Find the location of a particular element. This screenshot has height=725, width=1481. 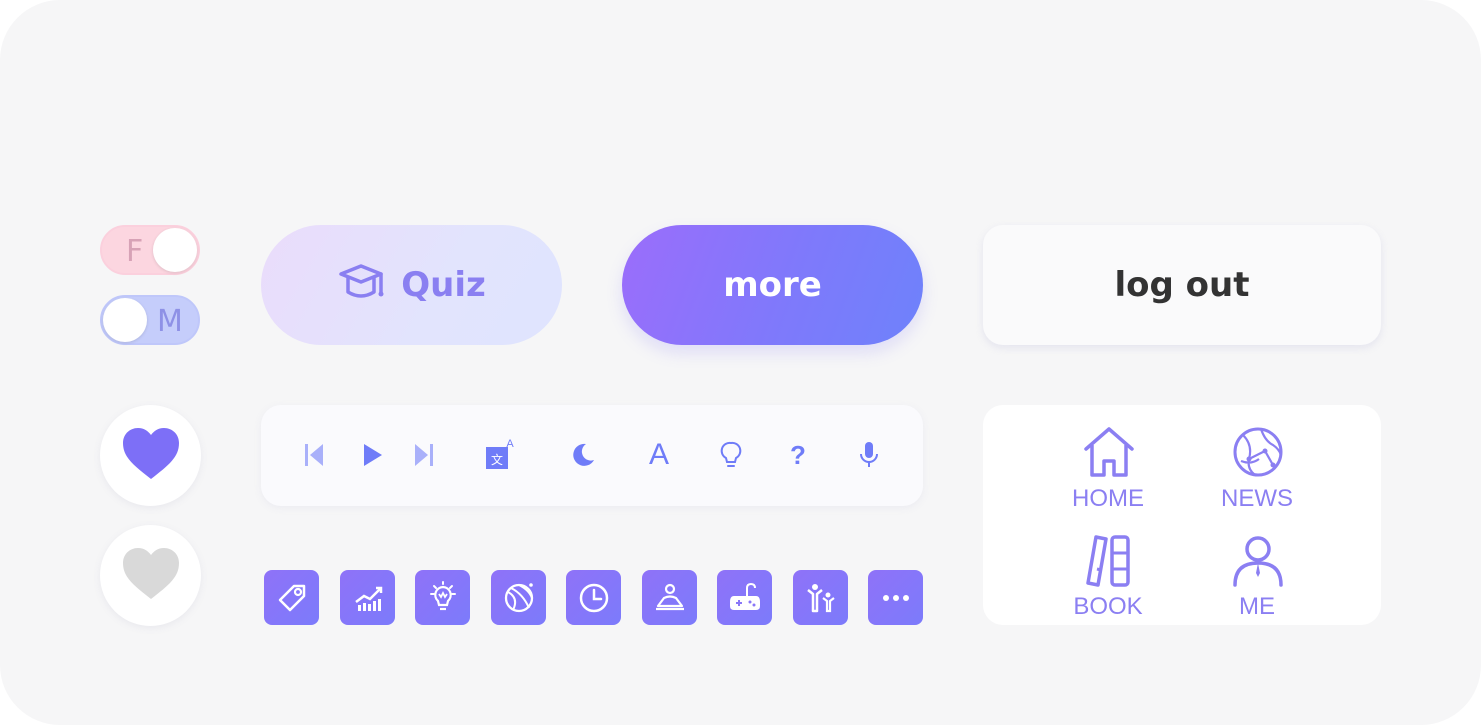

graduation-cap-icon is located at coordinates (362, 285).